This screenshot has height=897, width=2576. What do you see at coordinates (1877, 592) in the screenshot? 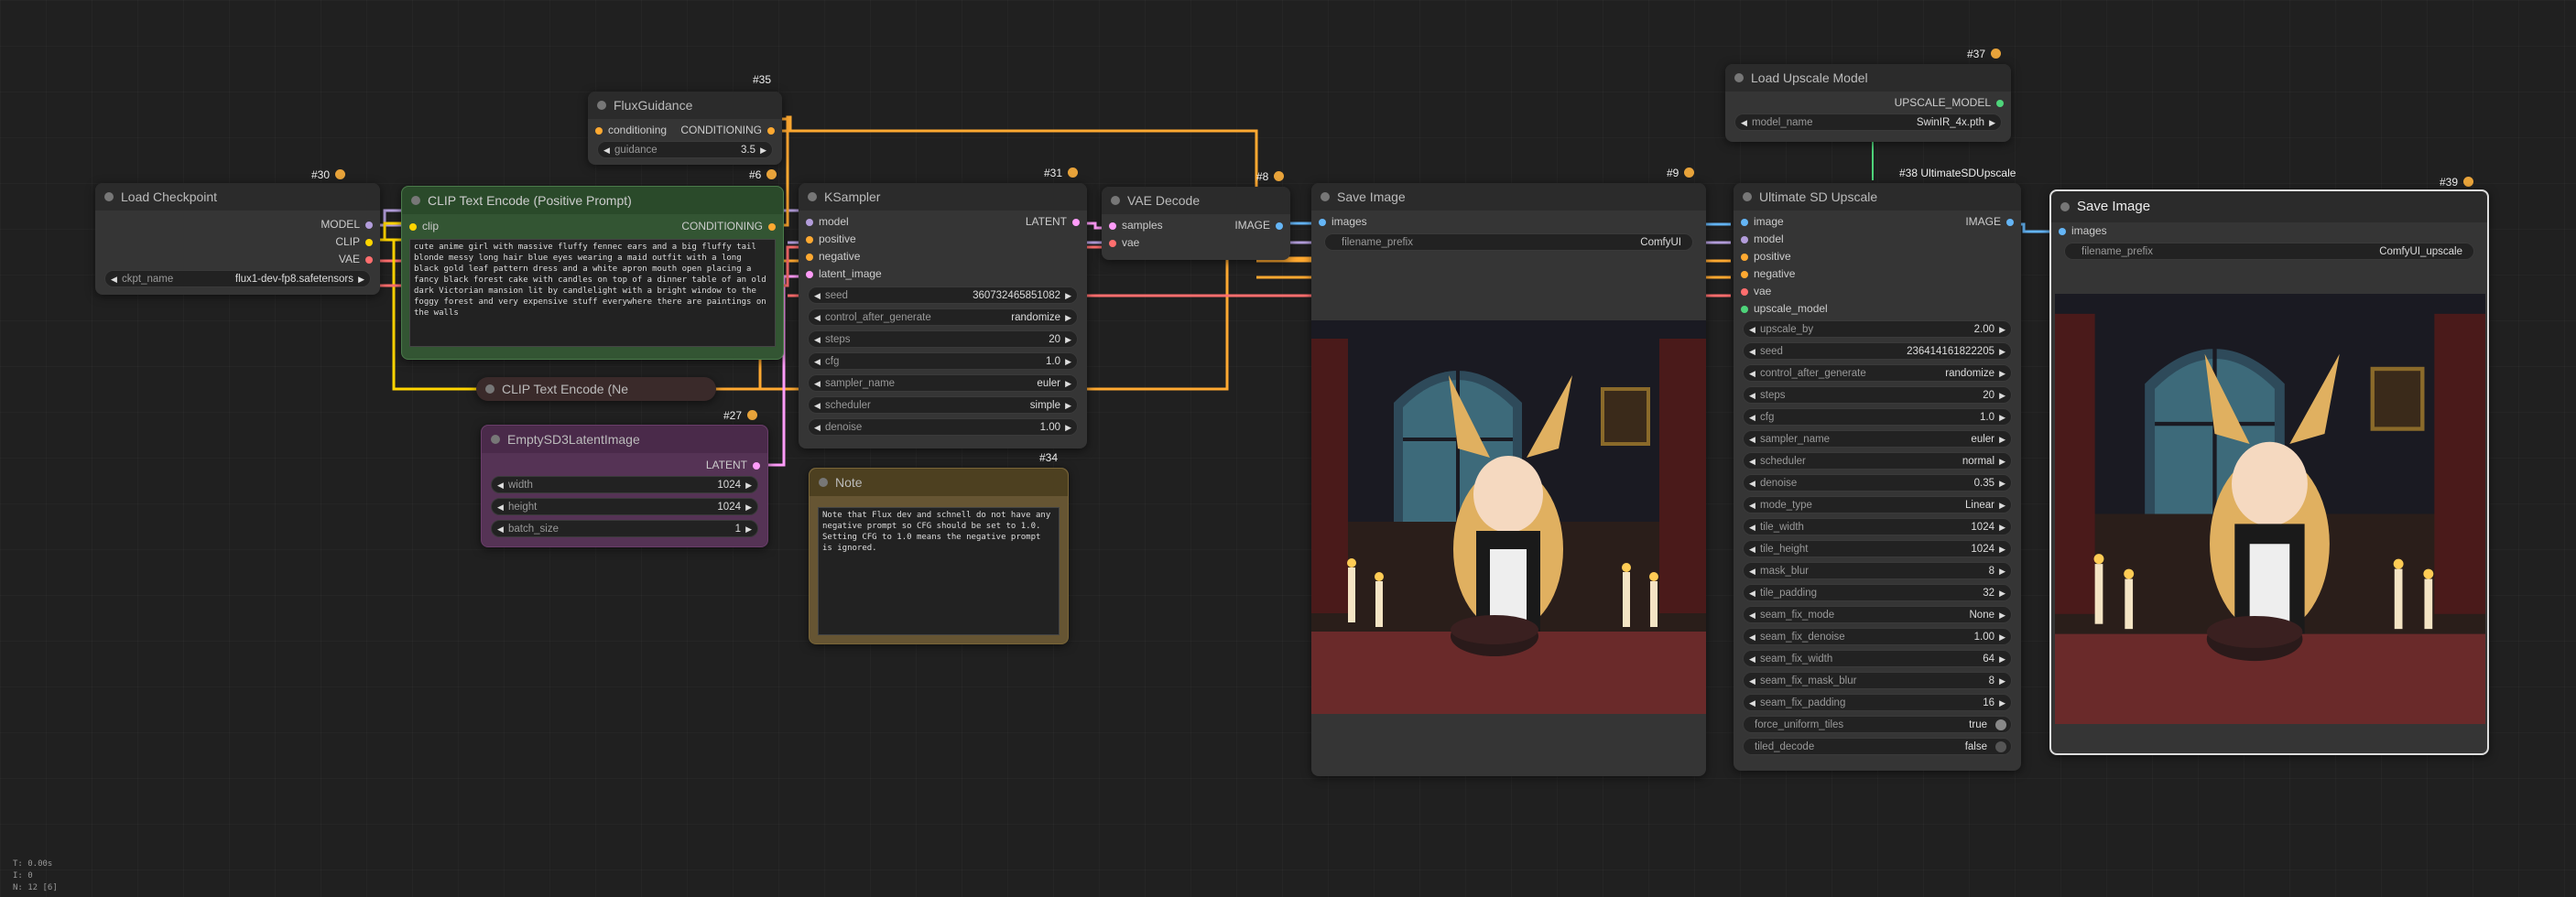
I see `tile-padding-widget: ◀ tile_padding 32 ▶` at bounding box center [1877, 592].